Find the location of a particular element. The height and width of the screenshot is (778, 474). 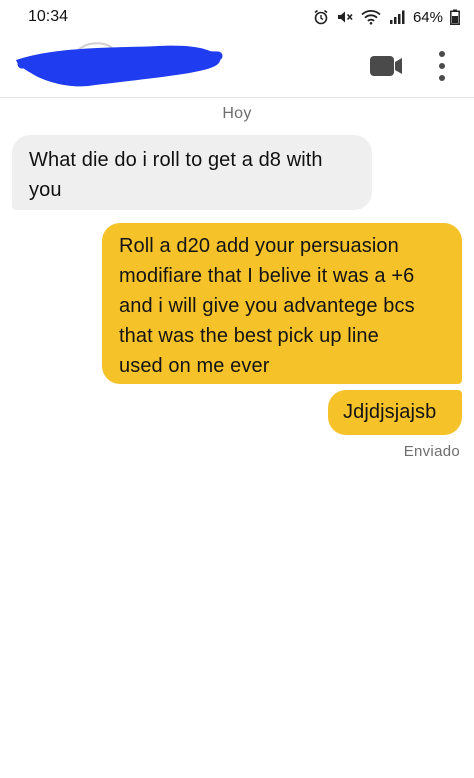

video-call-button is located at coordinates (387, 66).